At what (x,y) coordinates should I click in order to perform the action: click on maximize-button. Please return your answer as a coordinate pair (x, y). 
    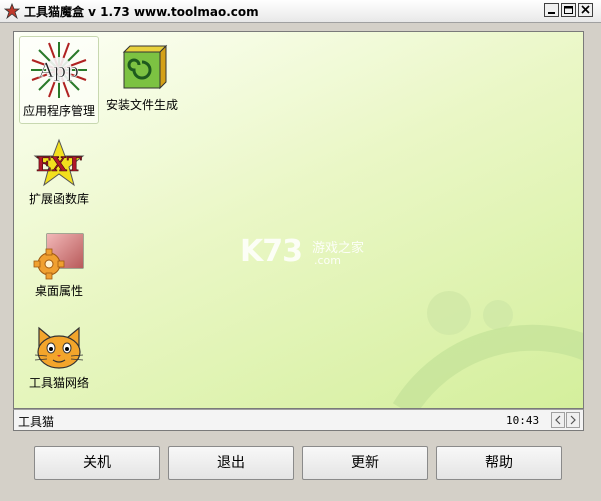
    Looking at the image, I should click on (568, 10).